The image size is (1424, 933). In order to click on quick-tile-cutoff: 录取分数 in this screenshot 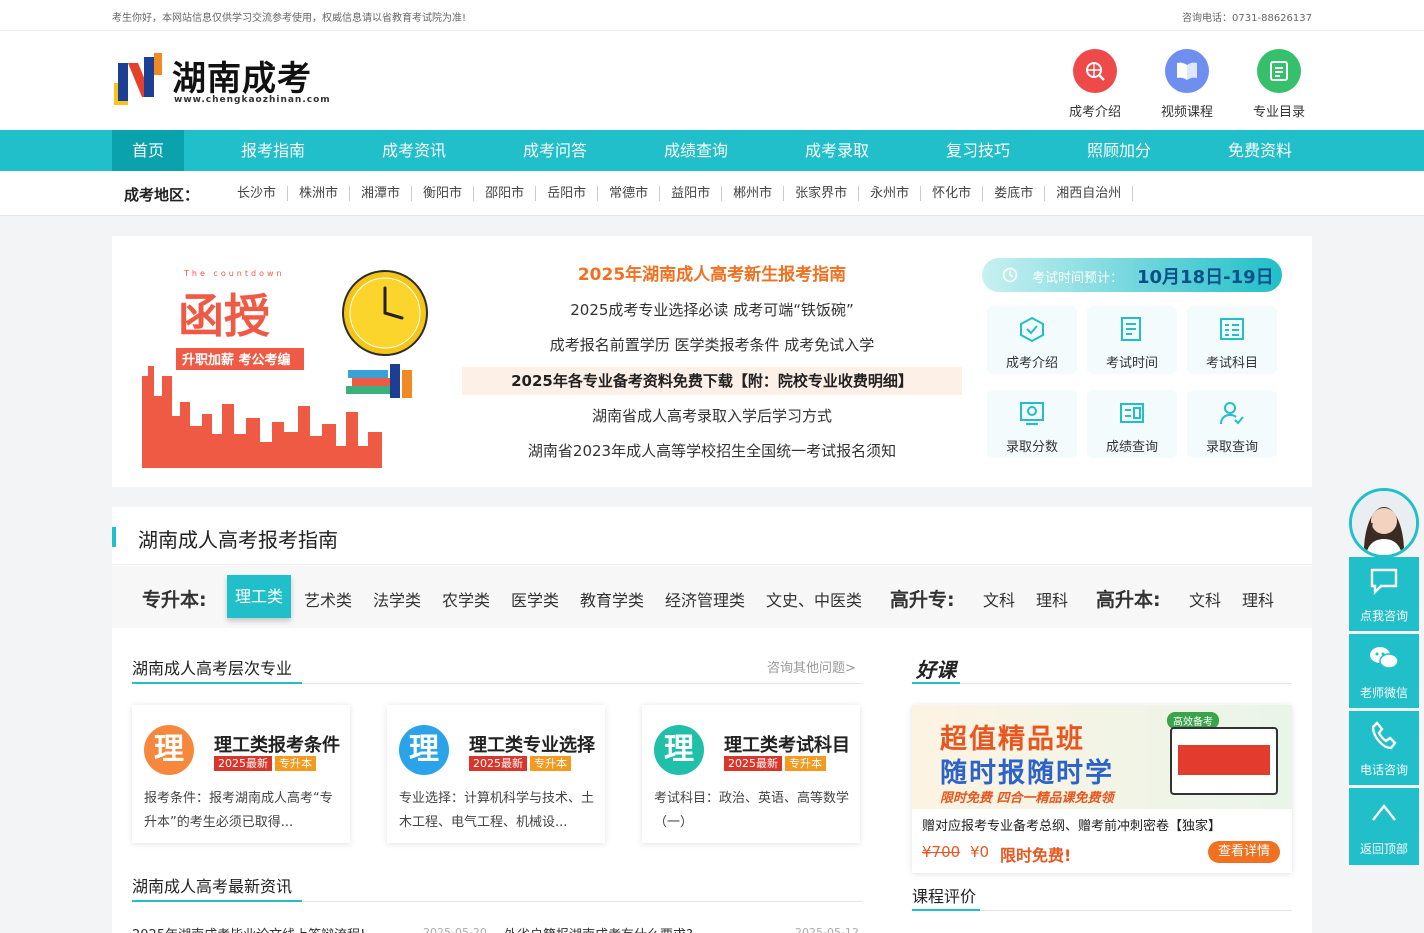, I will do `click(1032, 424)`.